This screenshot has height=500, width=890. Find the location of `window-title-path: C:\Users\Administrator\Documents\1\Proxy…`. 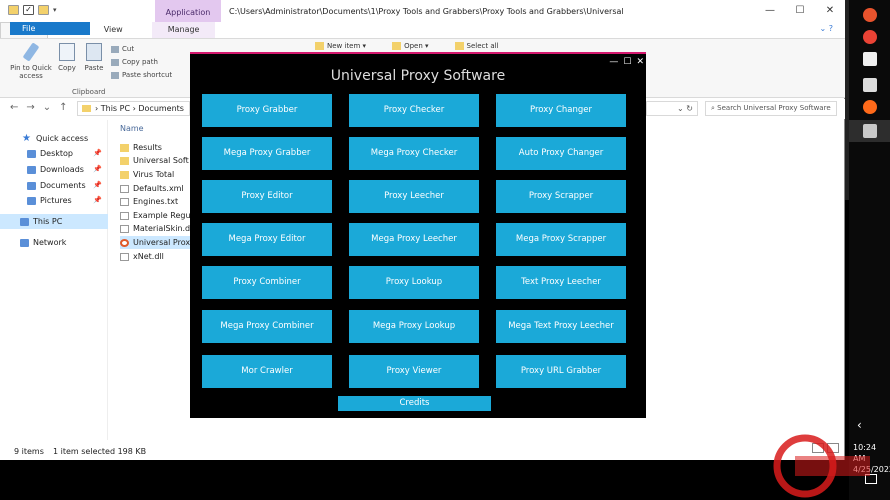

window-title-path: C:\Users\Administrator\Documents\1\Proxy… is located at coordinates (426, 11).